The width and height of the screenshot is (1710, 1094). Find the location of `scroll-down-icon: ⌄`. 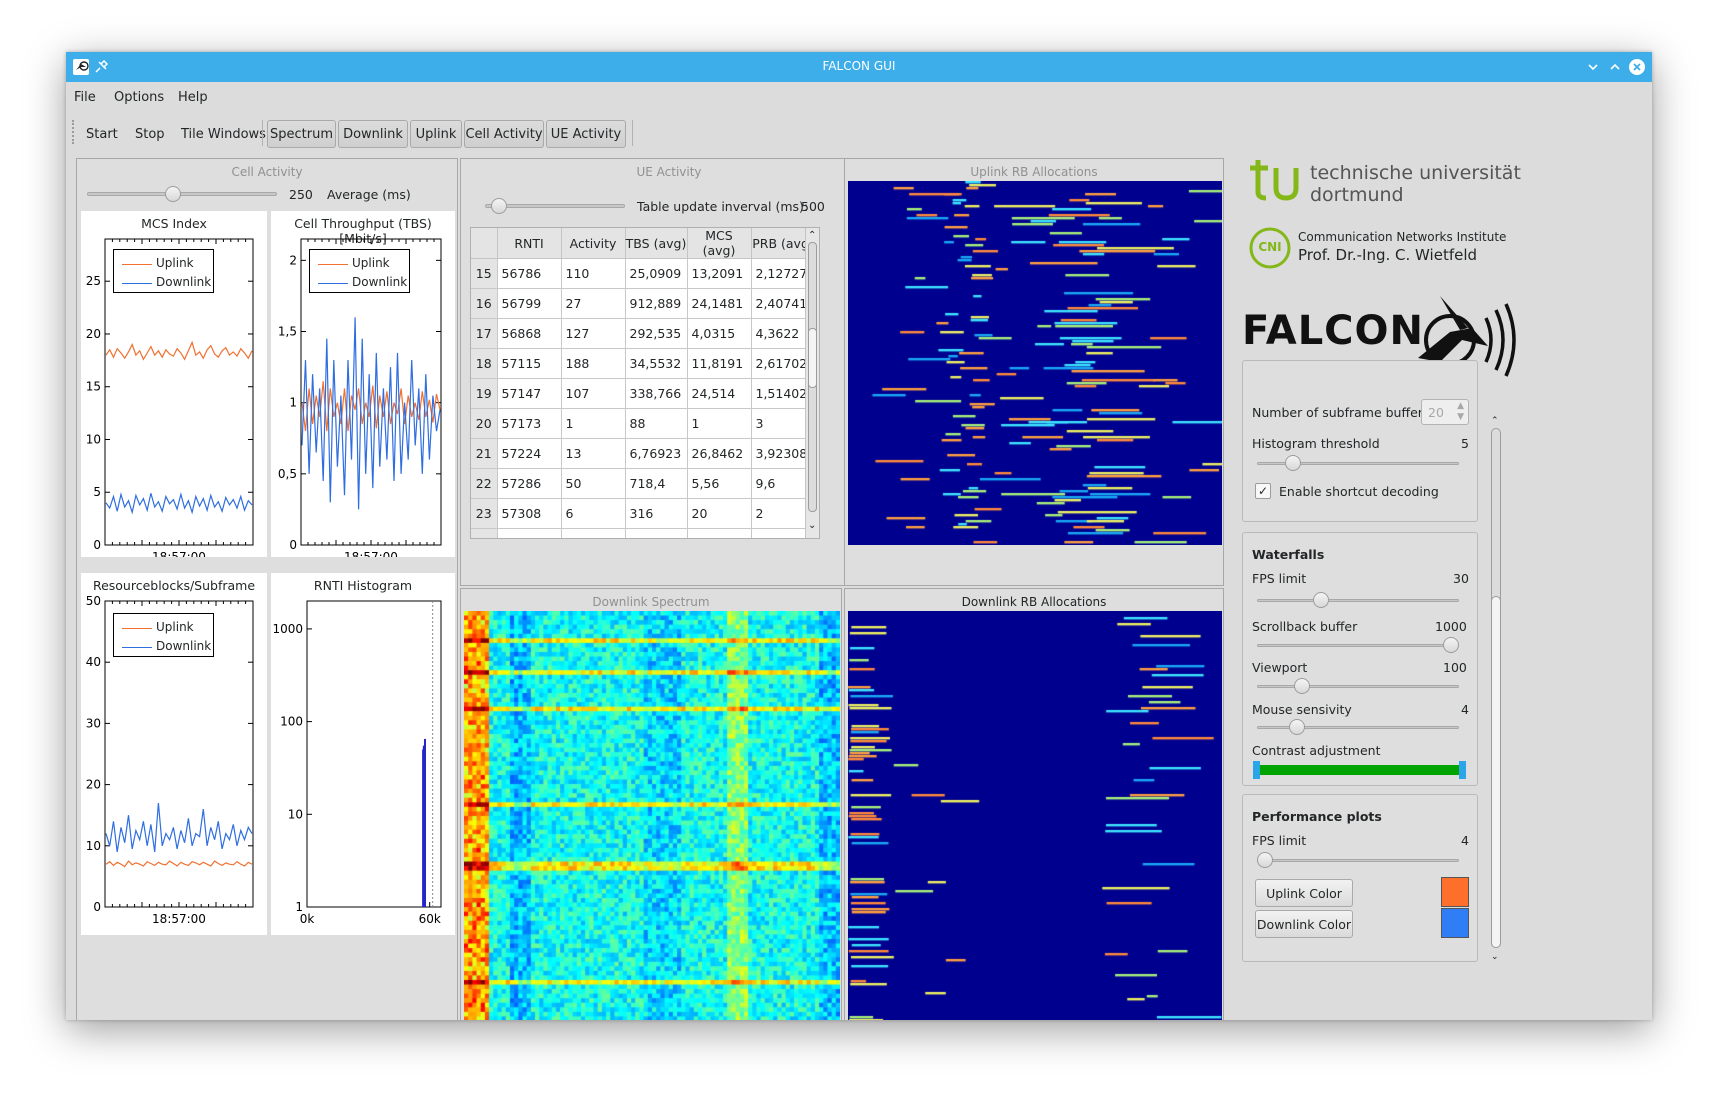

scroll-down-icon: ⌄ is located at coordinates (812, 525).